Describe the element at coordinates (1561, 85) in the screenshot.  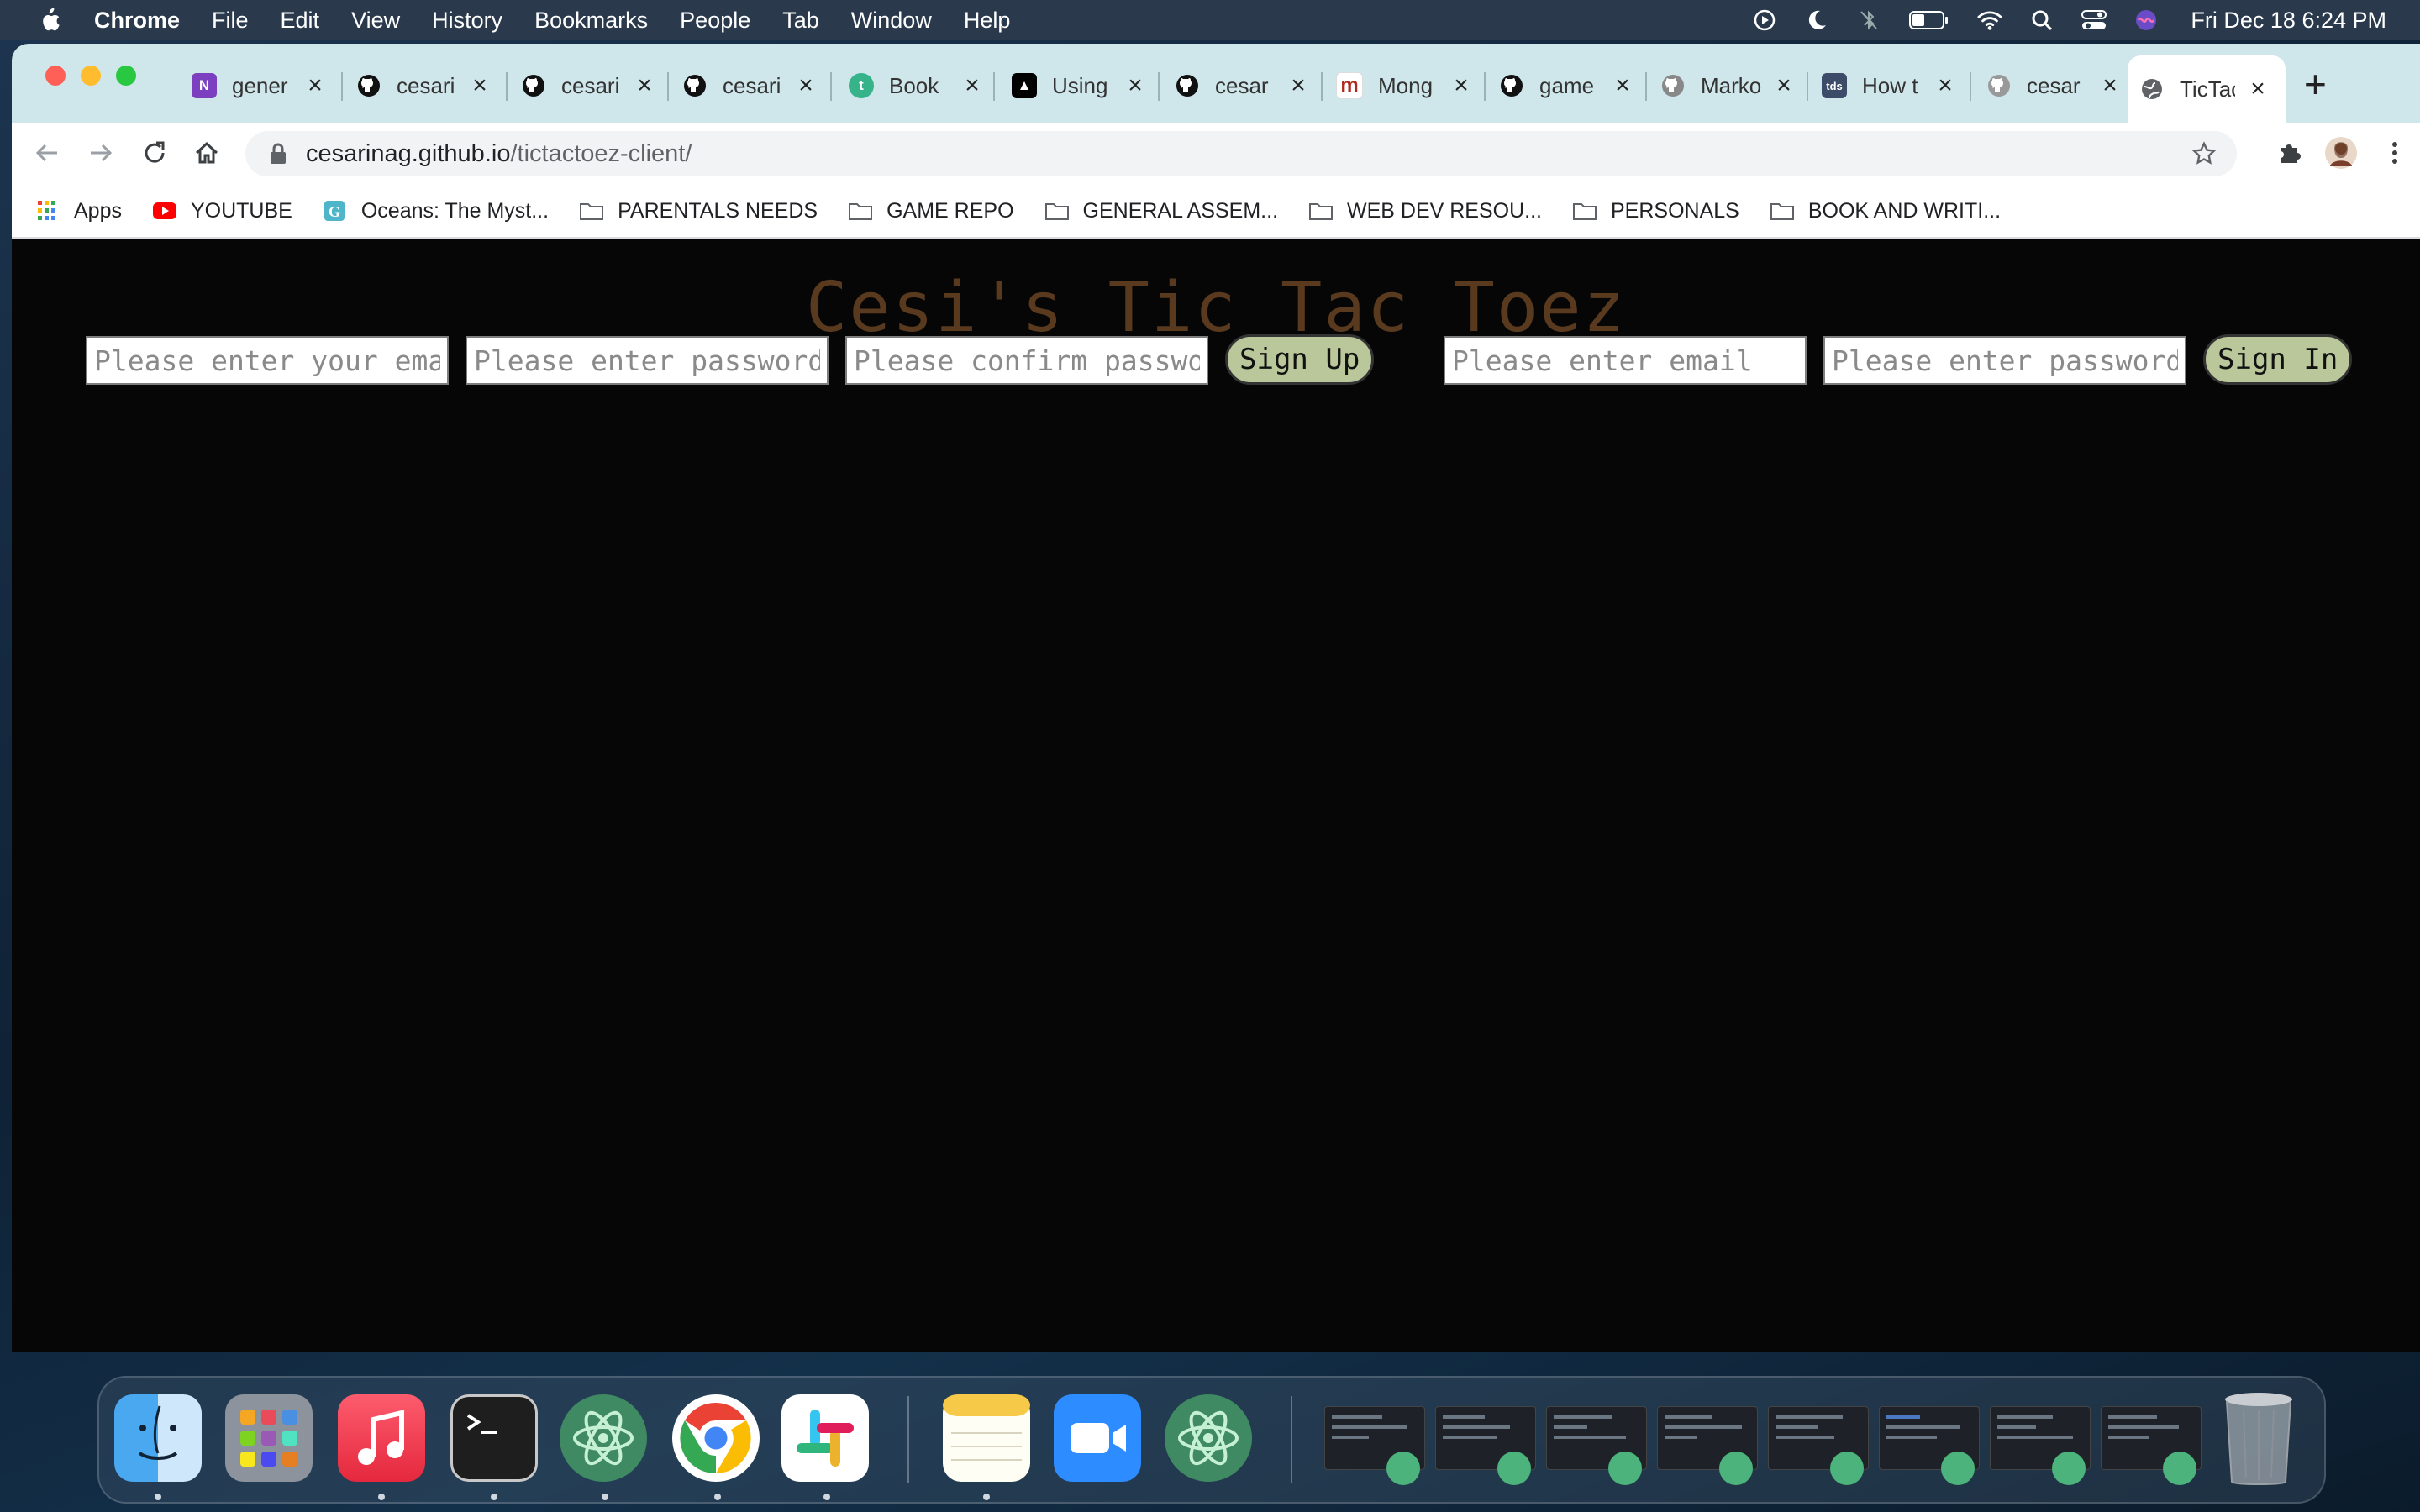
I see `tab: game ×` at that location.